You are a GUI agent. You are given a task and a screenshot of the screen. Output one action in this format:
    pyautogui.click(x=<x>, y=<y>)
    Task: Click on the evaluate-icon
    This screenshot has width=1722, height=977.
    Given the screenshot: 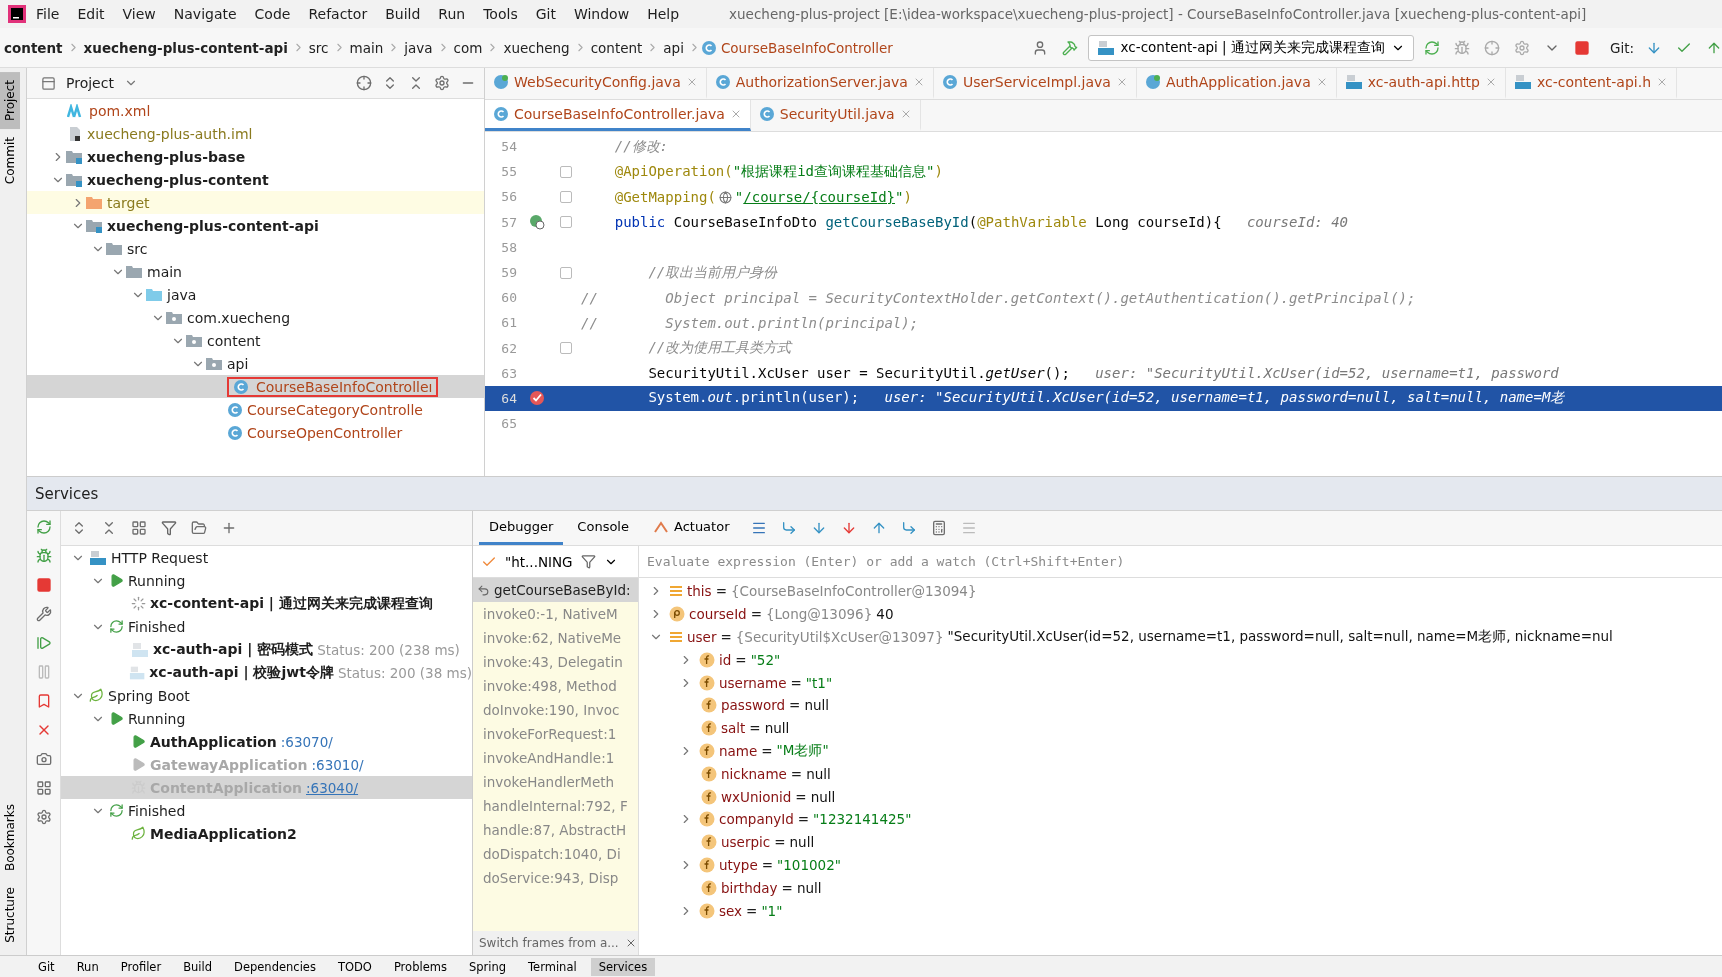 What is the action you would take?
    pyautogui.click(x=939, y=528)
    